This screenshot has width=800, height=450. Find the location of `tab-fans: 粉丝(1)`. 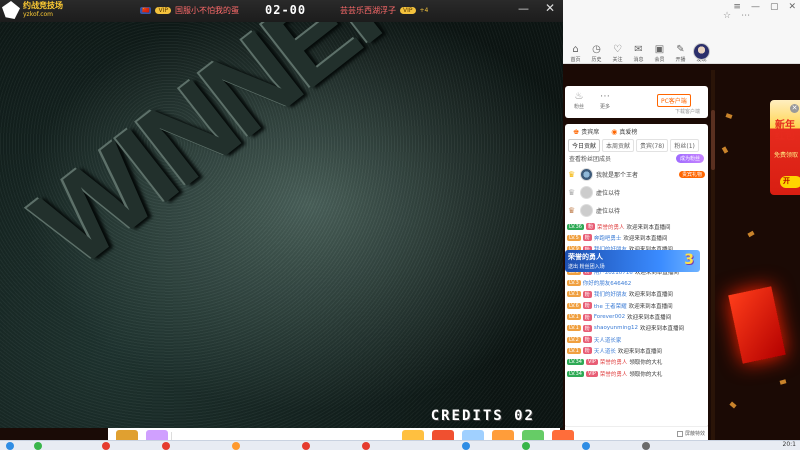

tab-fans: 粉丝(1) is located at coordinates (684, 145).